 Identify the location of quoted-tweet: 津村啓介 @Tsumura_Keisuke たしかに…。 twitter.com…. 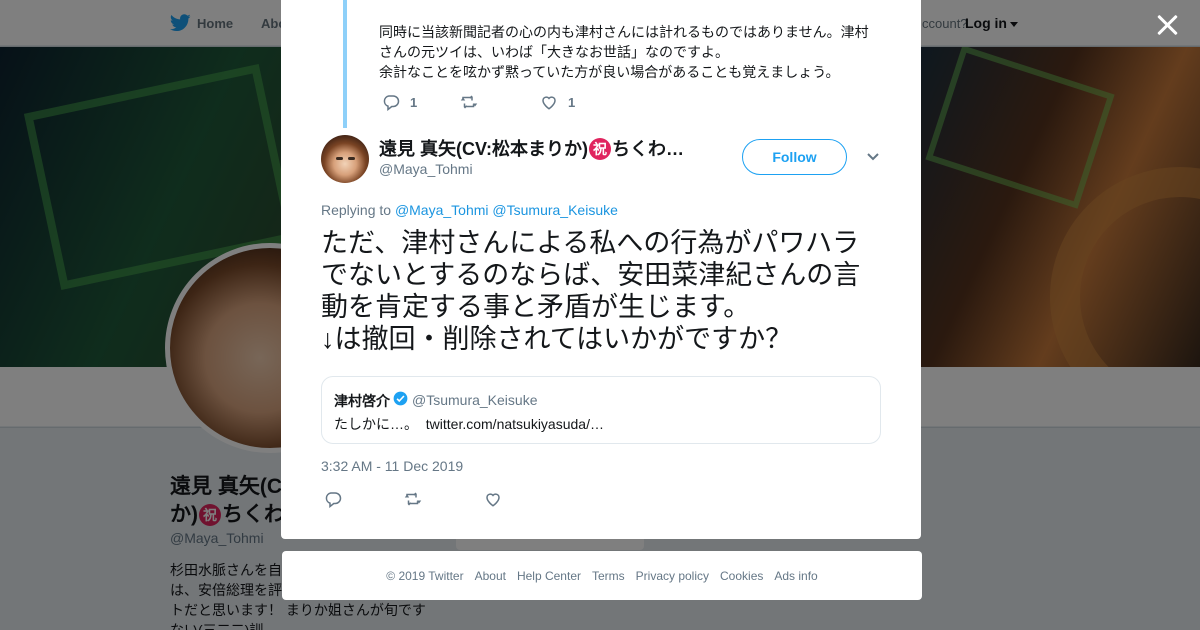
(601, 410).